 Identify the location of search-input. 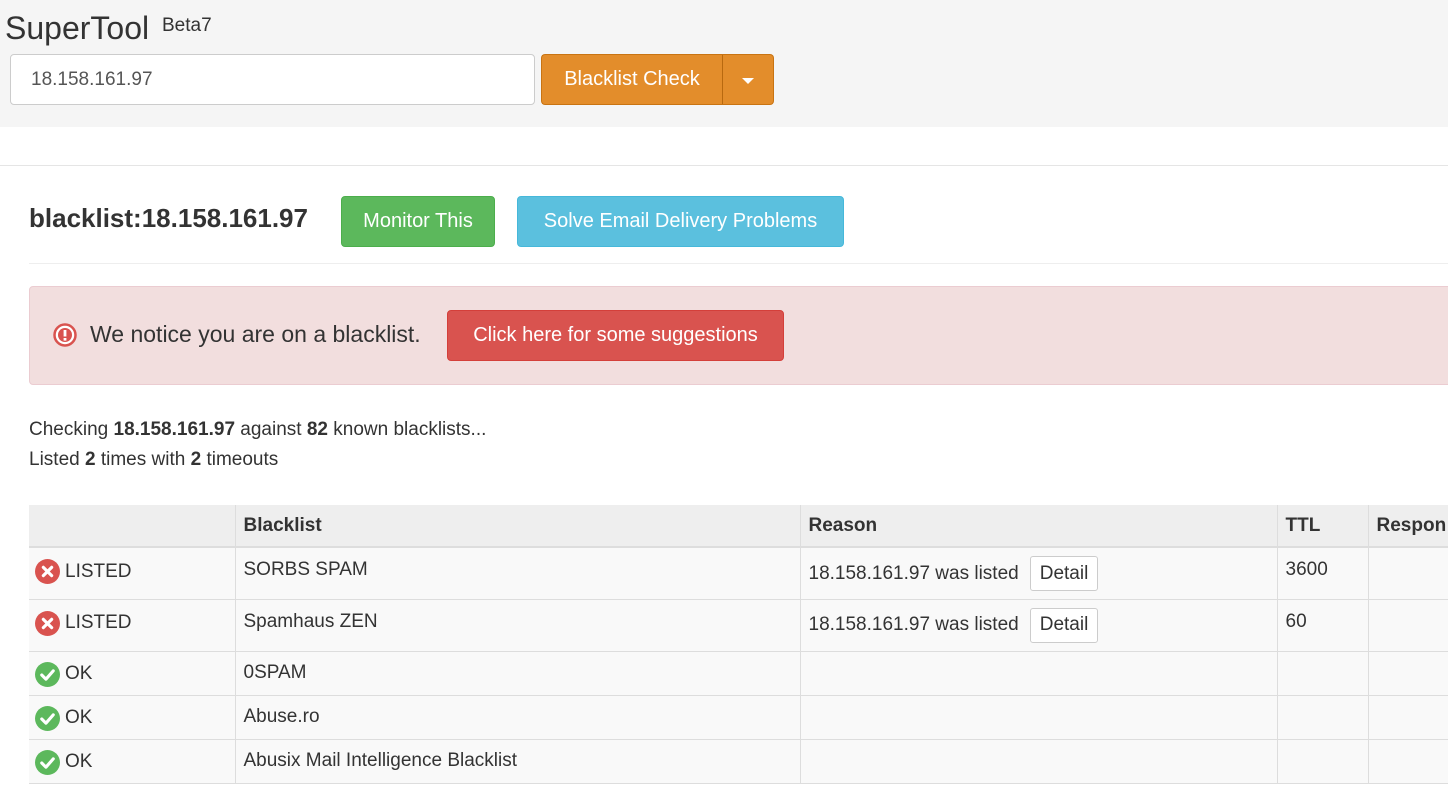
(272, 79).